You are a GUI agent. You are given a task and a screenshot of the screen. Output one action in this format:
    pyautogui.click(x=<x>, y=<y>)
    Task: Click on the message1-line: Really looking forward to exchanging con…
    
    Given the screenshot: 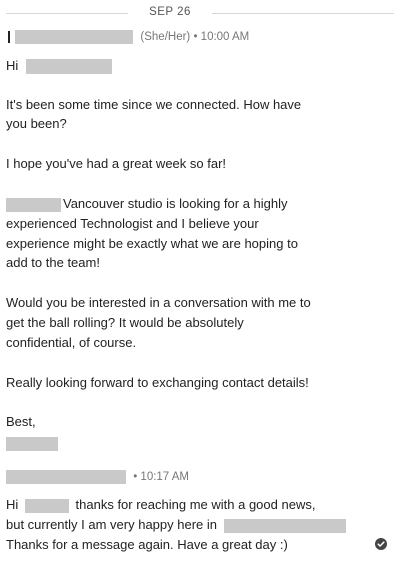 What is the action you would take?
    pyautogui.click(x=157, y=382)
    